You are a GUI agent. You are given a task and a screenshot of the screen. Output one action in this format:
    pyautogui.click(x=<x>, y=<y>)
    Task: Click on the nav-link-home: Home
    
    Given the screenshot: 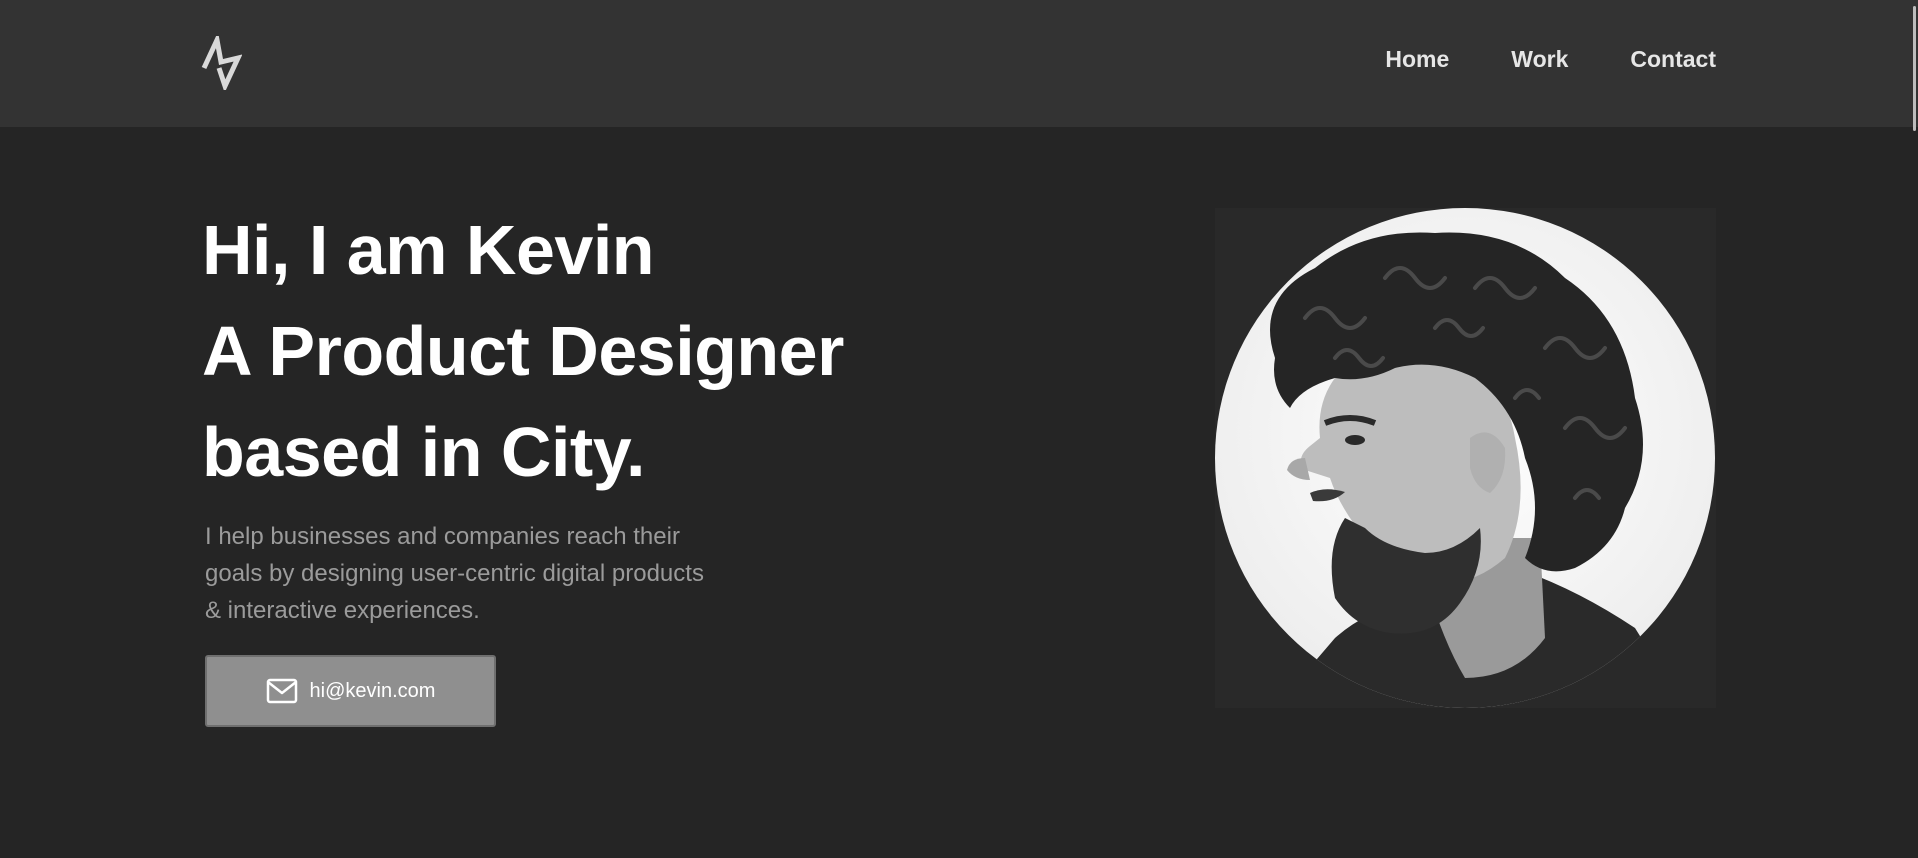 What is the action you would take?
    pyautogui.click(x=1417, y=59)
    